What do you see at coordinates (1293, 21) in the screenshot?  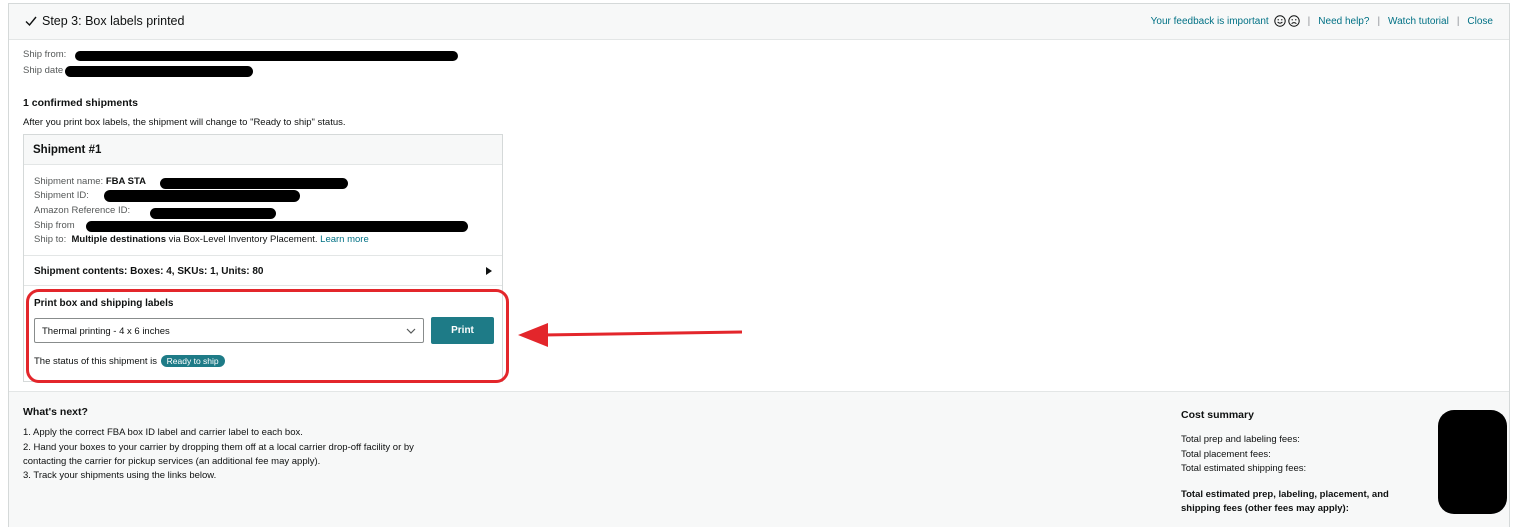 I see `sad-face-icon` at bounding box center [1293, 21].